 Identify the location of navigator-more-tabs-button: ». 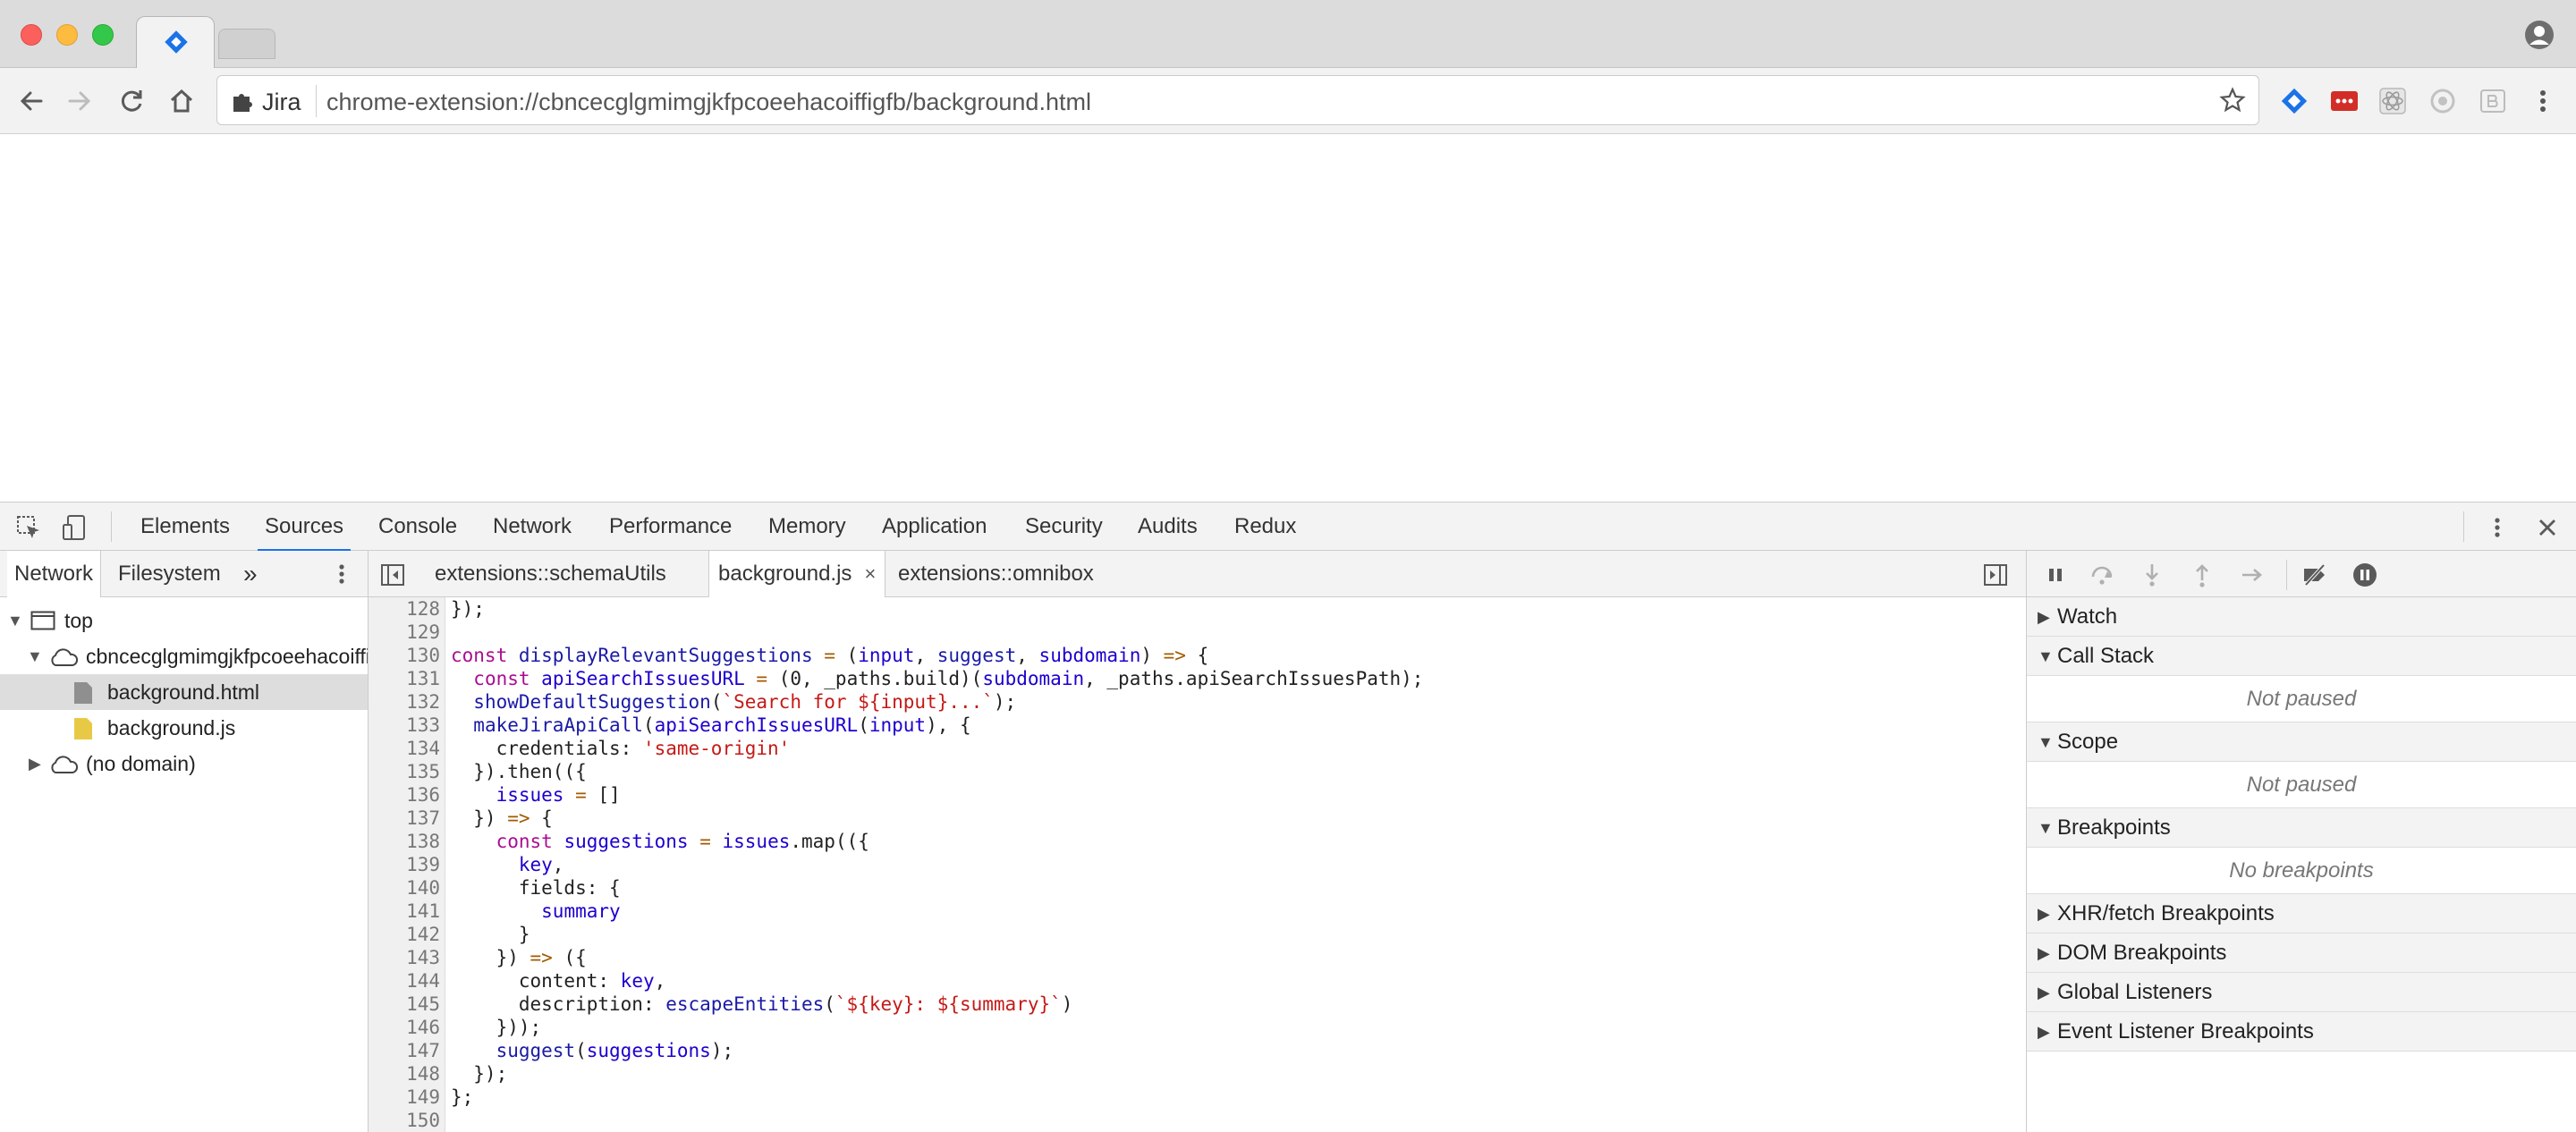
(250, 574).